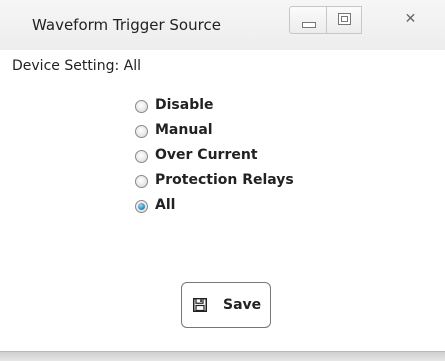 Image resolution: width=445 pixels, height=361 pixels. What do you see at coordinates (165, 205) in the screenshot?
I see `radio-label: All` at bounding box center [165, 205].